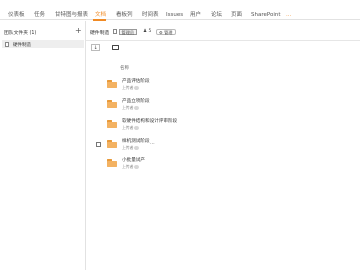 This screenshot has height=270, width=360. What do you see at coordinates (100, 33) in the screenshot?
I see `library-name: 硬件制造` at bounding box center [100, 33].